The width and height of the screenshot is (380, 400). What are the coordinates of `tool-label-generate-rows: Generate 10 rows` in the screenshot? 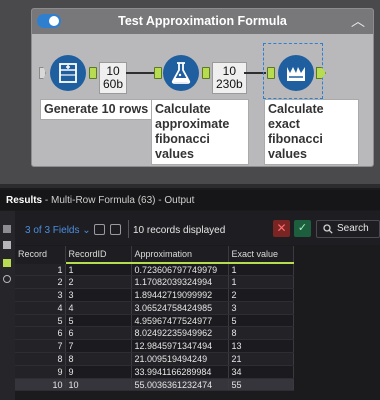 It's located at (96, 109).